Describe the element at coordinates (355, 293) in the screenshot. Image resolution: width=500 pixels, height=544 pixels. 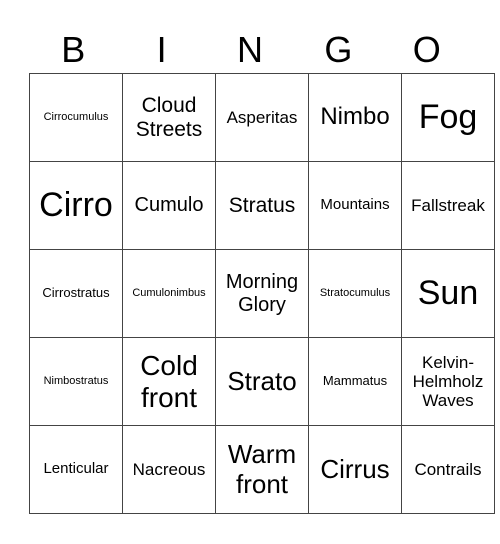
I see `bingo-cell: Stratocumulus` at that location.